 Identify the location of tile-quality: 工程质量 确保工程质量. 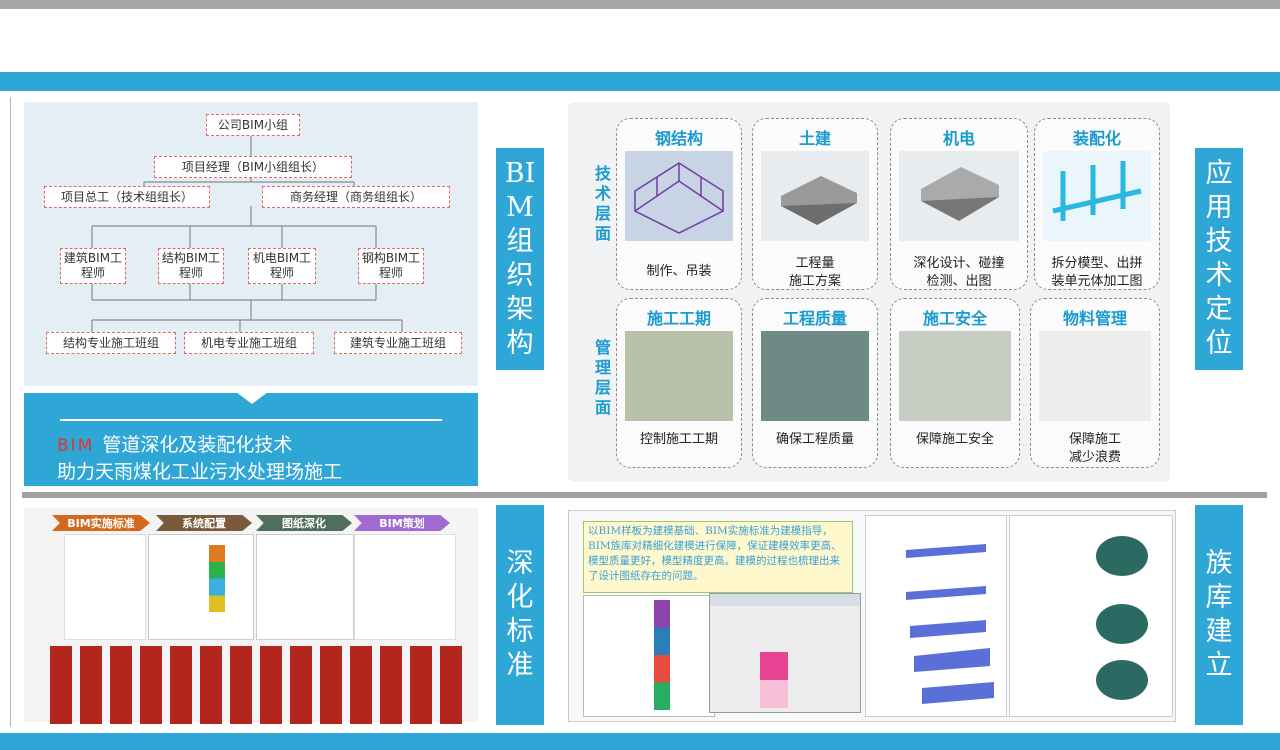
(815, 383).